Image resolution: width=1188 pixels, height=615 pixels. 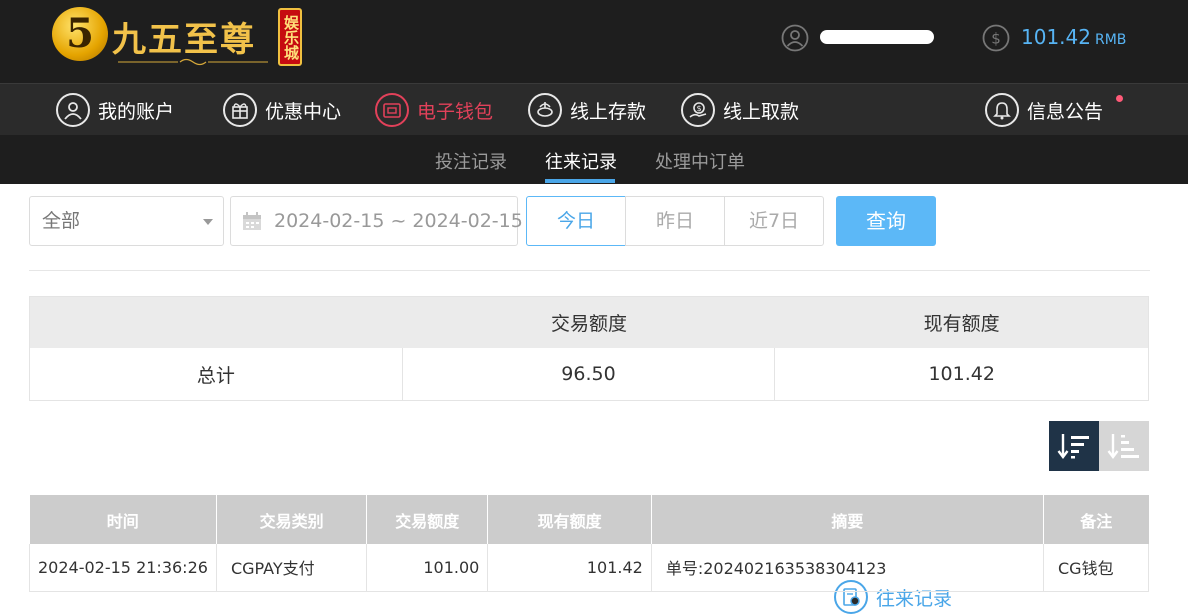 I want to click on chevron-down-icon, so click(x=208, y=222).